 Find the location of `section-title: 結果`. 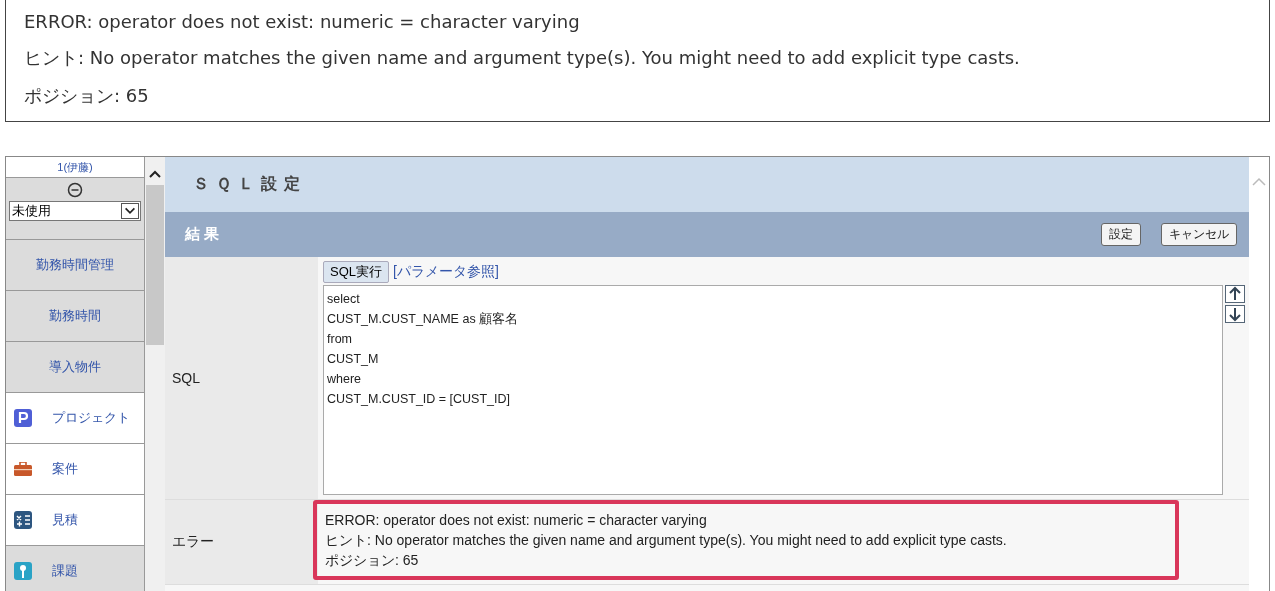

section-title: 結果 is located at coordinates (204, 234).